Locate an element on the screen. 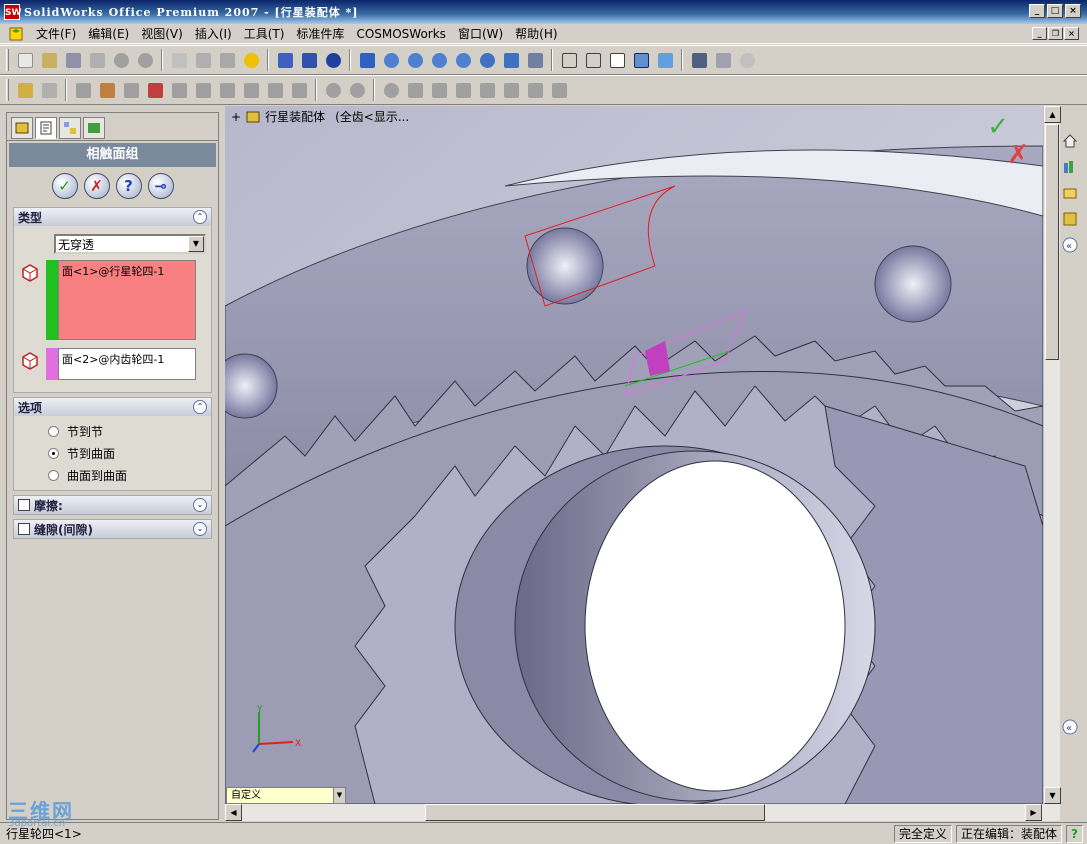 This screenshot has width=1087, height=844. shadows-icon is located at coordinates (699, 60).